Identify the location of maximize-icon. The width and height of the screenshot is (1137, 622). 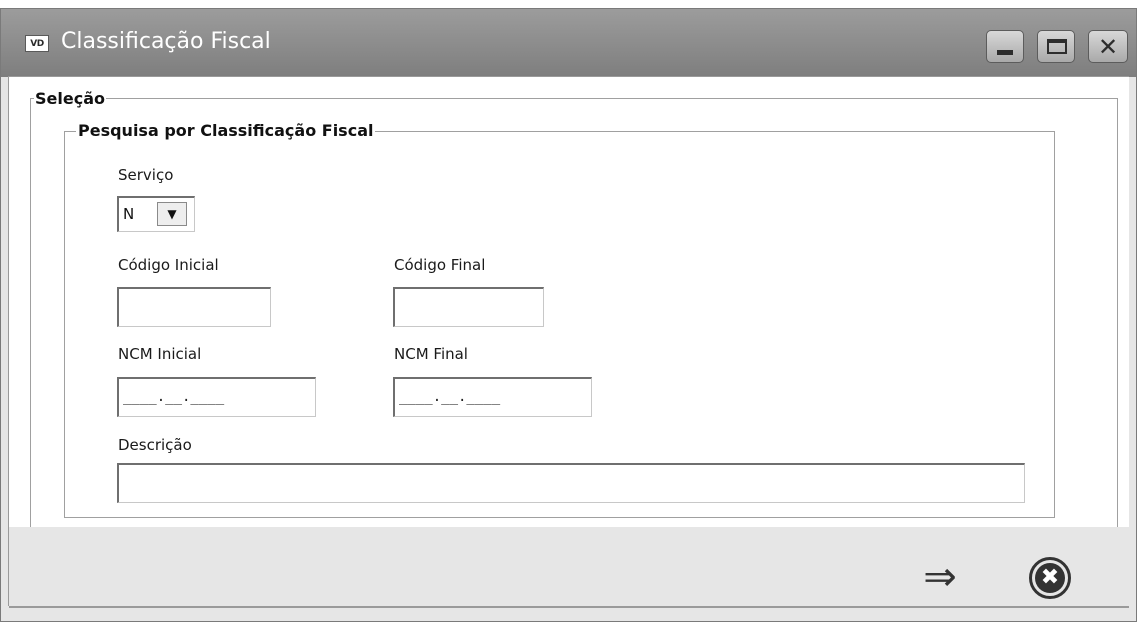
(1057, 46).